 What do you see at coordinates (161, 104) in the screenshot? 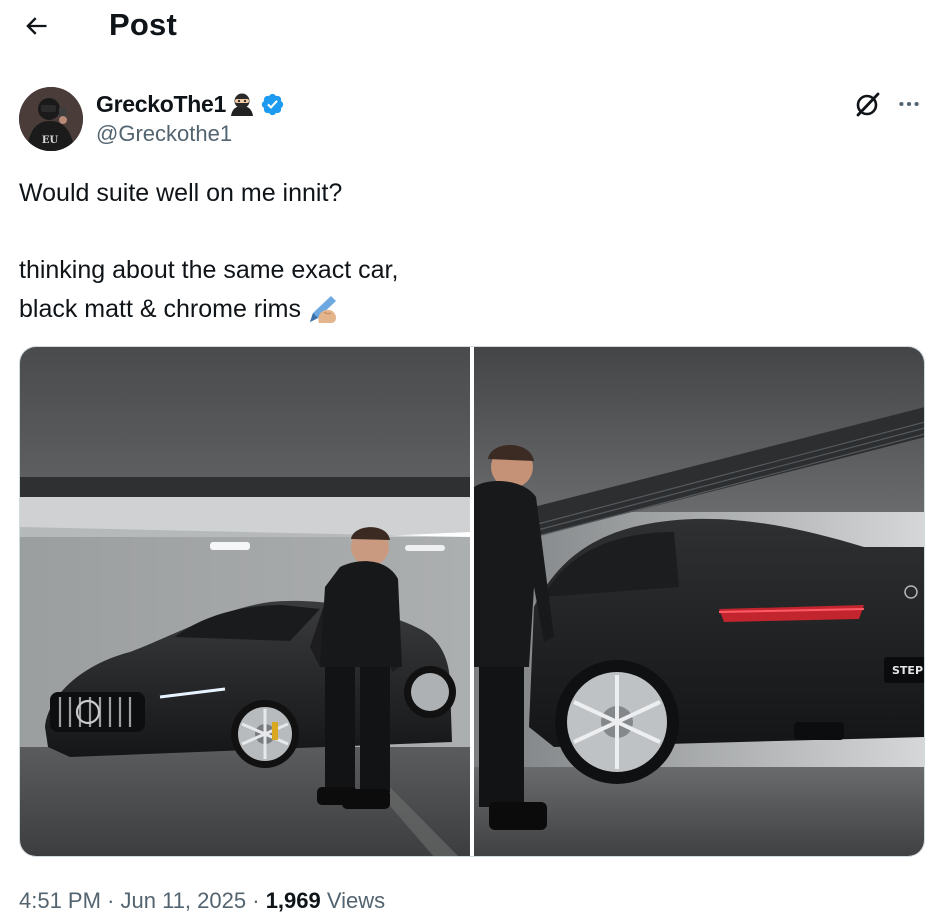
I see `author-name: GreckoThe1` at bounding box center [161, 104].